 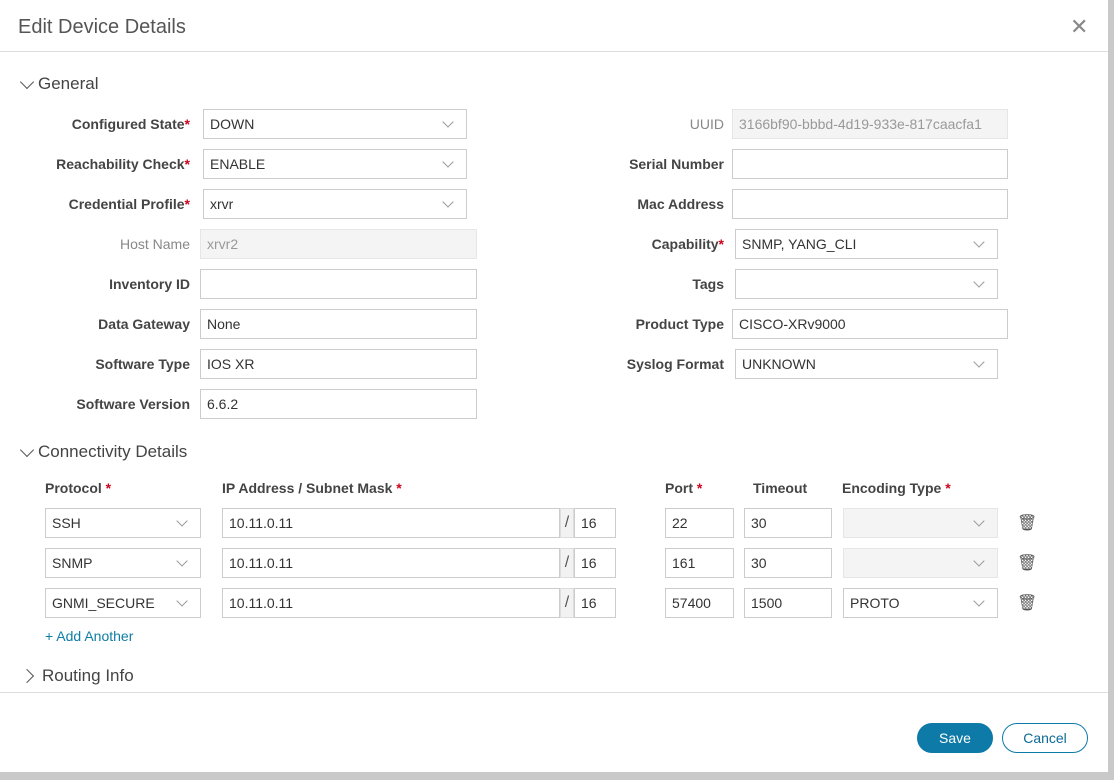 I want to click on tags-select, so click(x=866, y=284).